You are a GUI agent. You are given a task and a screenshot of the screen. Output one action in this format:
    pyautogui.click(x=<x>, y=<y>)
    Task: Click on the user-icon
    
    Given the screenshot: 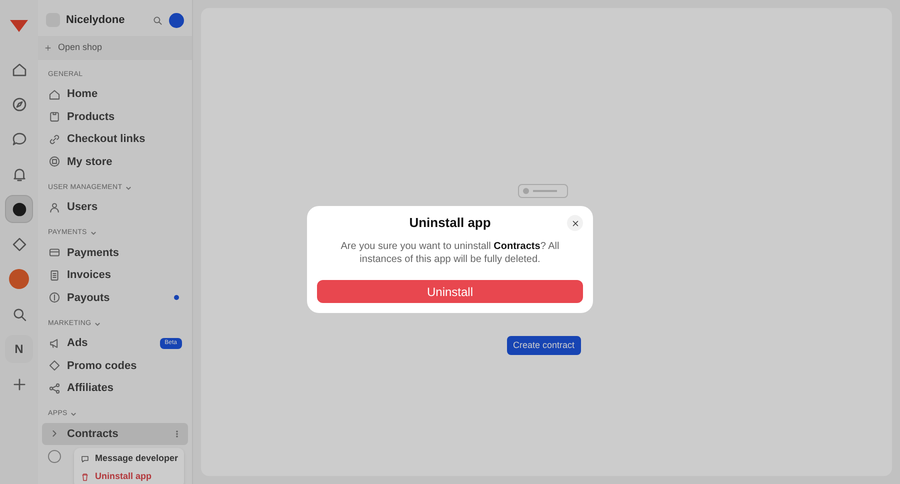 What is the action you would take?
    pyautogui.click(x=54, y=207)
    